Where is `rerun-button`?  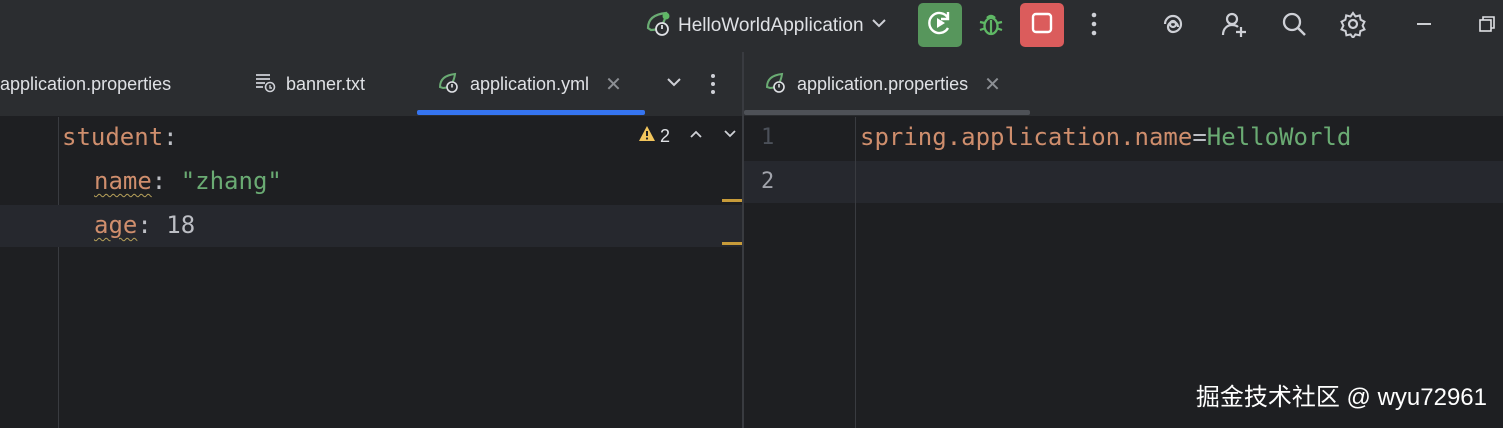 rerun-button is located at coordinates (940, 25).